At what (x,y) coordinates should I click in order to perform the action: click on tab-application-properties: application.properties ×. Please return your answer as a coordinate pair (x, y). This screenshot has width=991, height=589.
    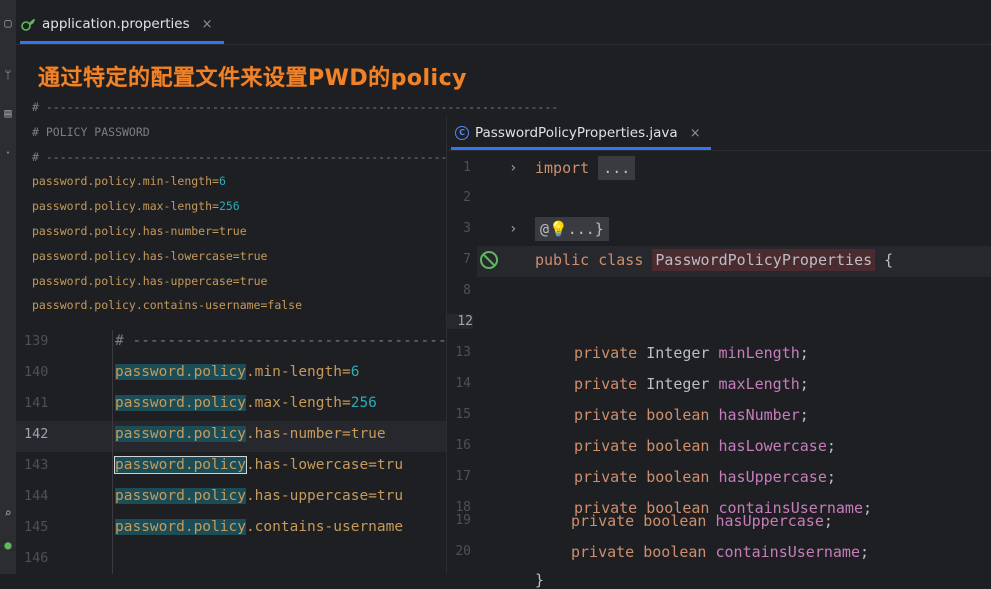
    Looking at the image, I should click on (116, 24).